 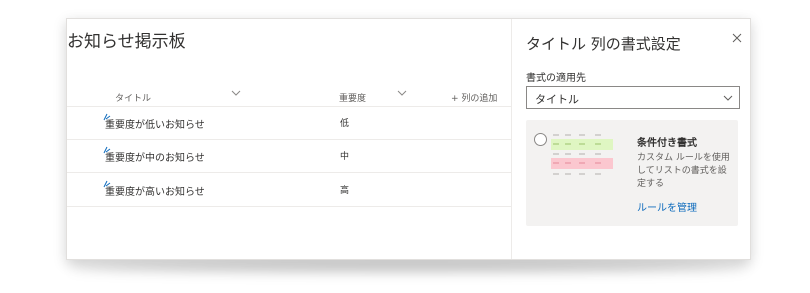 I want to click on conditional-formatting-description: カスタム ルールを使用してリストの書式を設定する, so click(x=683, y=171).